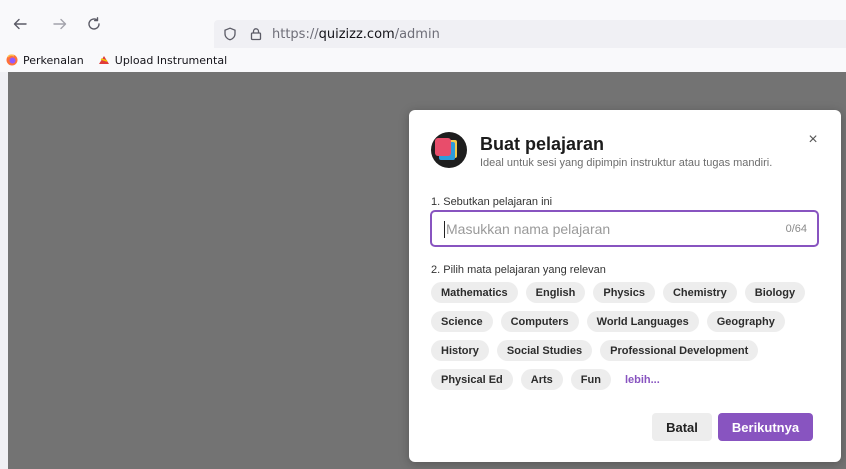 The width and height of the screenshot is (846, 469). What do you see at coordinates (460, 350) in the screenshot?
I see `subject-chip-history: History` at bounding box center [460, 350].